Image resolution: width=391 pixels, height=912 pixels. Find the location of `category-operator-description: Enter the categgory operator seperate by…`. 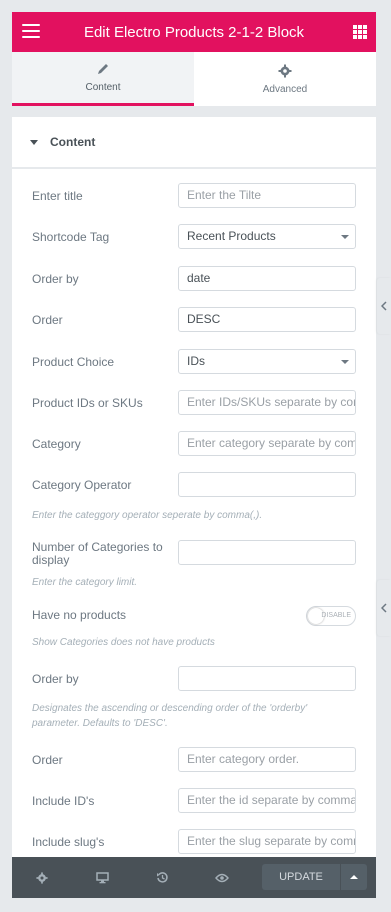

category-operator-description: Enter the categgory operator seperate by… is located at coordinates (147, 515).